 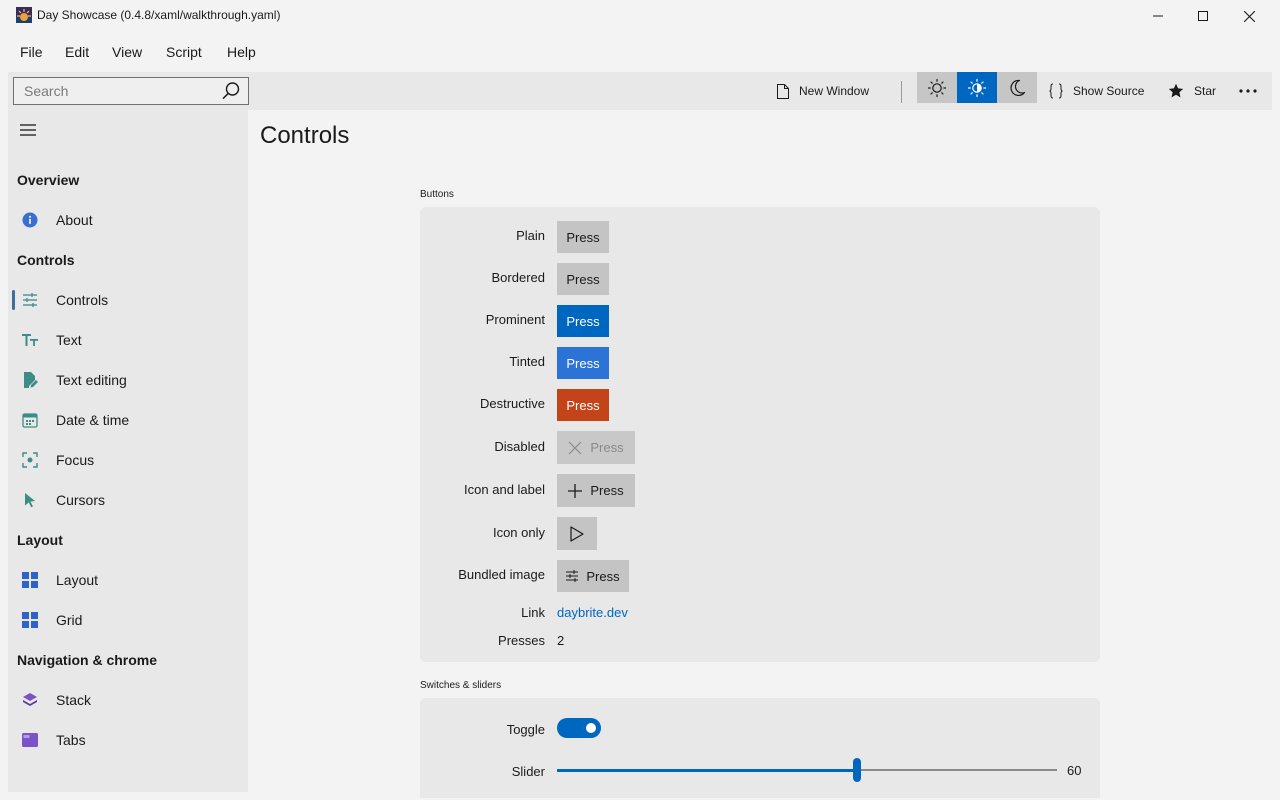 What do you see at coordinates (1248, 91) in the screenshot?
I see `more-dots-icon` at bounding box center [1248, 91].